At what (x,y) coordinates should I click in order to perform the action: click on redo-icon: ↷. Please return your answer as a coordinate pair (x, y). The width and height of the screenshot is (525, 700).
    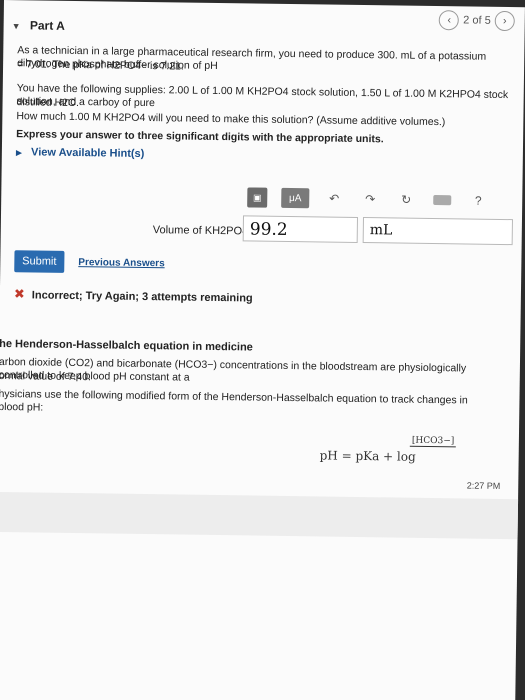
    Looking at the image, I should click on (370, 199).